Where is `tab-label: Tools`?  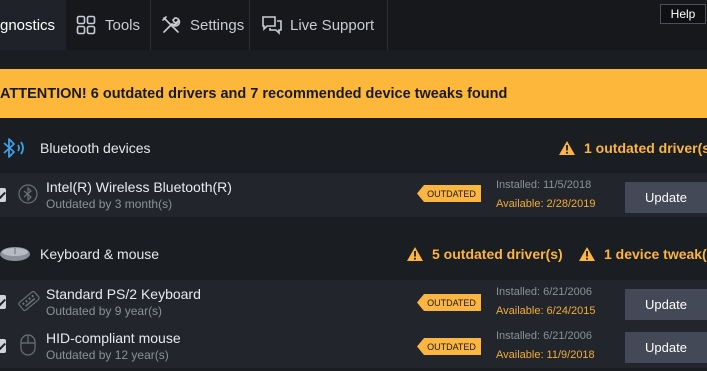
tab-label: Tools is located at coordinates (123, 25).